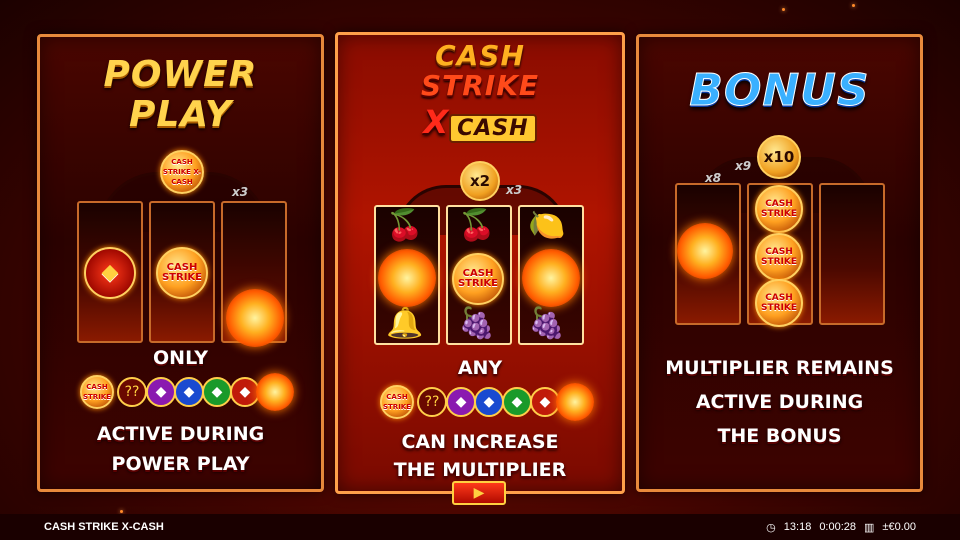 The width and height of the screenshot is (960, 540). I want to click on arc-label-x9: x9, so click(743, 166).